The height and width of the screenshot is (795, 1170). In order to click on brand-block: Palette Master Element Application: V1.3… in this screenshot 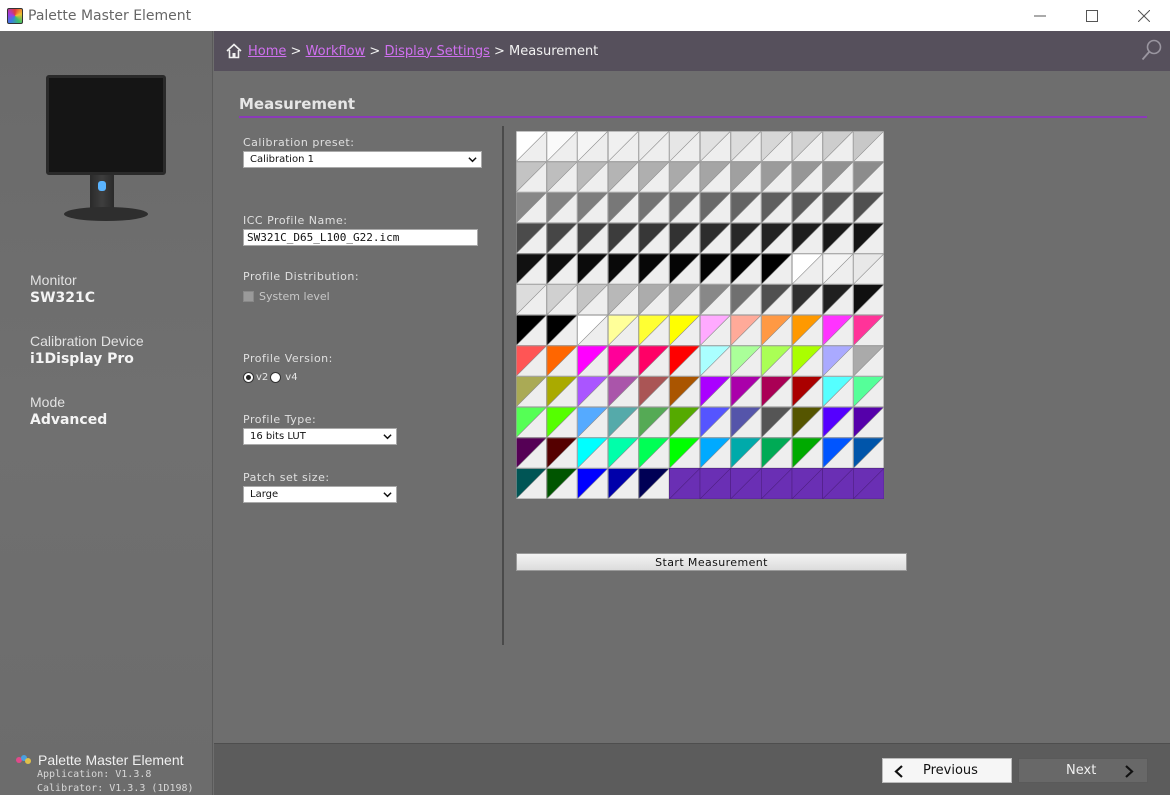, I will do `click(105, 773)`.